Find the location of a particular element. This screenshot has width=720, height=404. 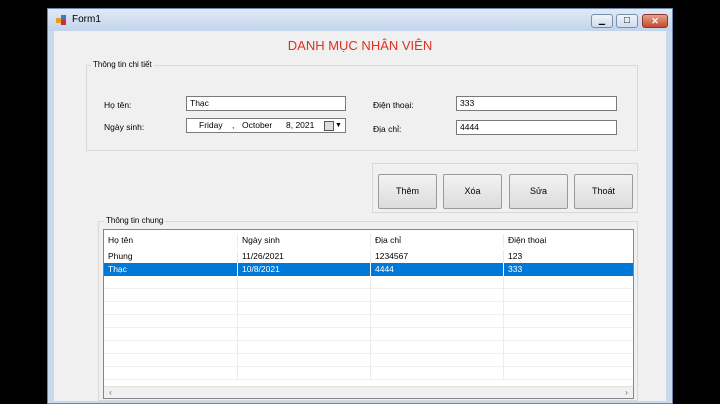

close-button: ✕ is located at coordinates (655, 21).